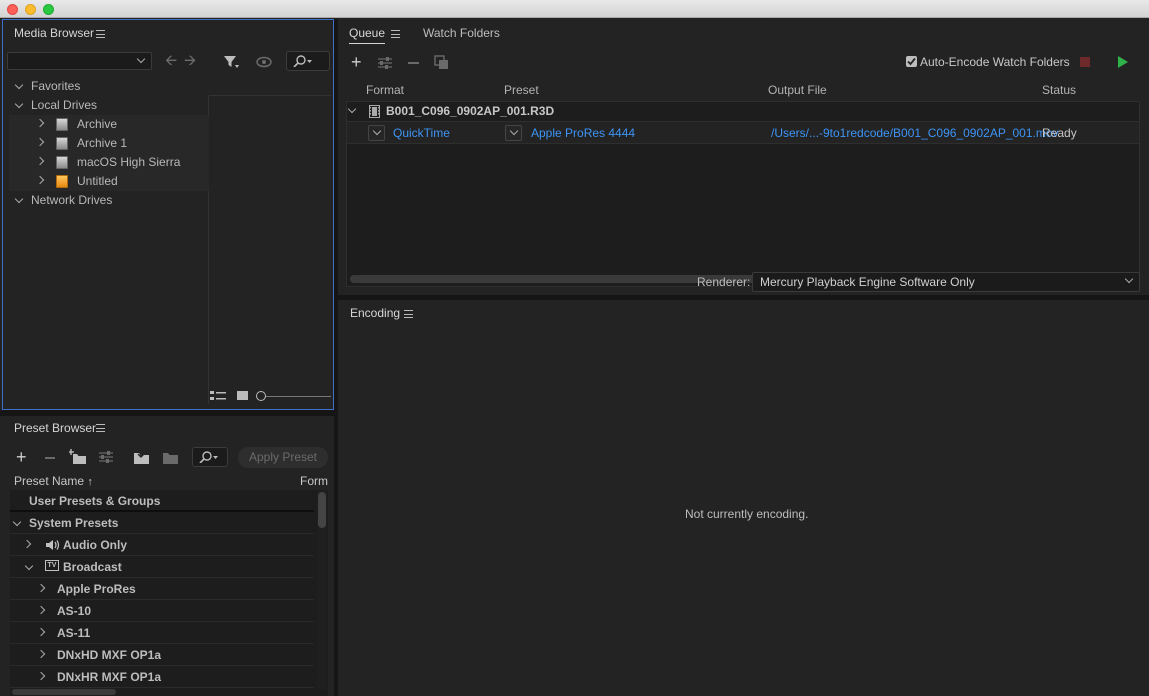 This screenshot has height=696, width=1149. What do you see at coordinates (21, 457) in the screenshot?
I see `new-preset-icon: +` at bounding box center [21, 457].